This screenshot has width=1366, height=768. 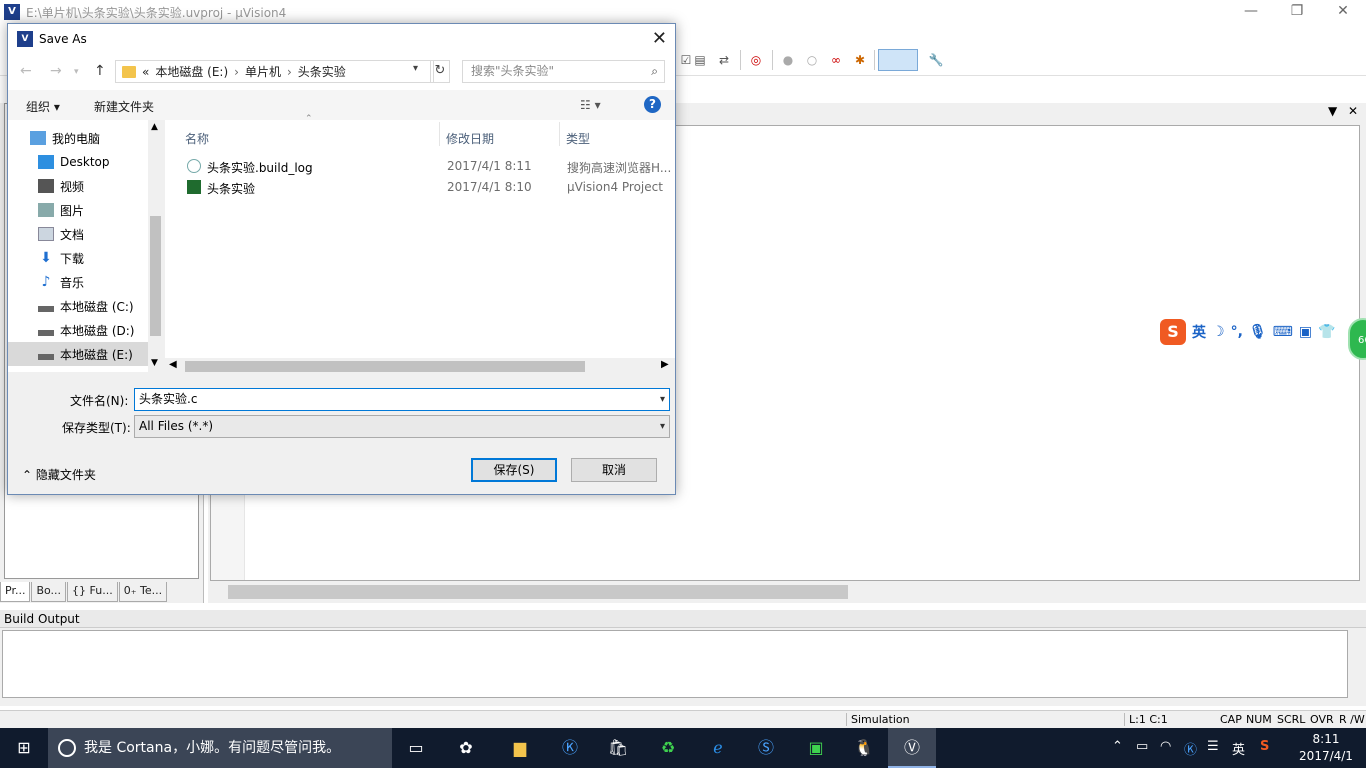 What do you see at coordinates (76, 72) in the screenshot?
I see `recent-locations-icon: ▾` at bounding box center [76, 72].